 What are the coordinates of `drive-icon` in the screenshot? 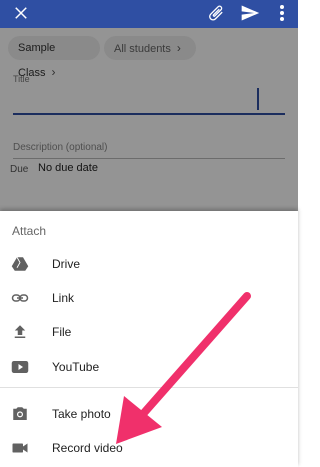 It's located at (20, 264).